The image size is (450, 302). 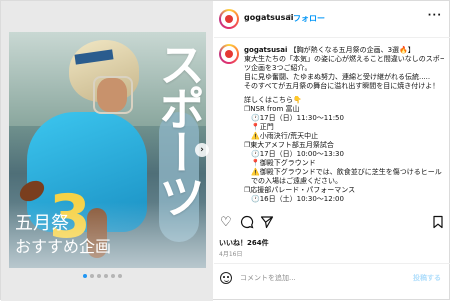 What do you see at coordinates (294, 154) in the screenshot?
I see `caption-line: 🕐17日（日）10:00〜13:30` at bounding box center [294, 154].